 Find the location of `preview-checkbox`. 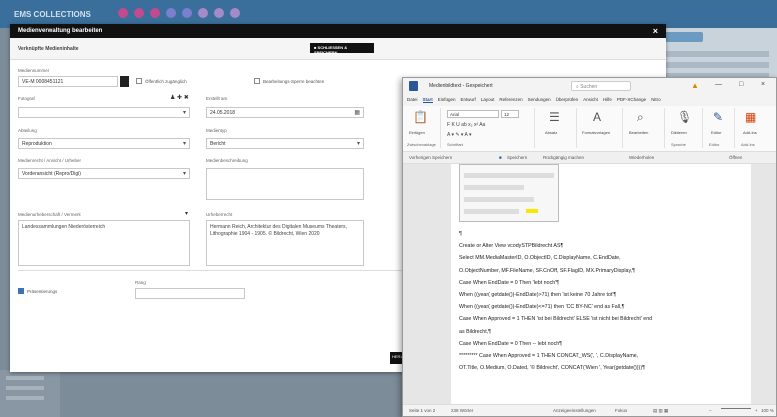

preview-checkbox is located at coordinates (21, 291).